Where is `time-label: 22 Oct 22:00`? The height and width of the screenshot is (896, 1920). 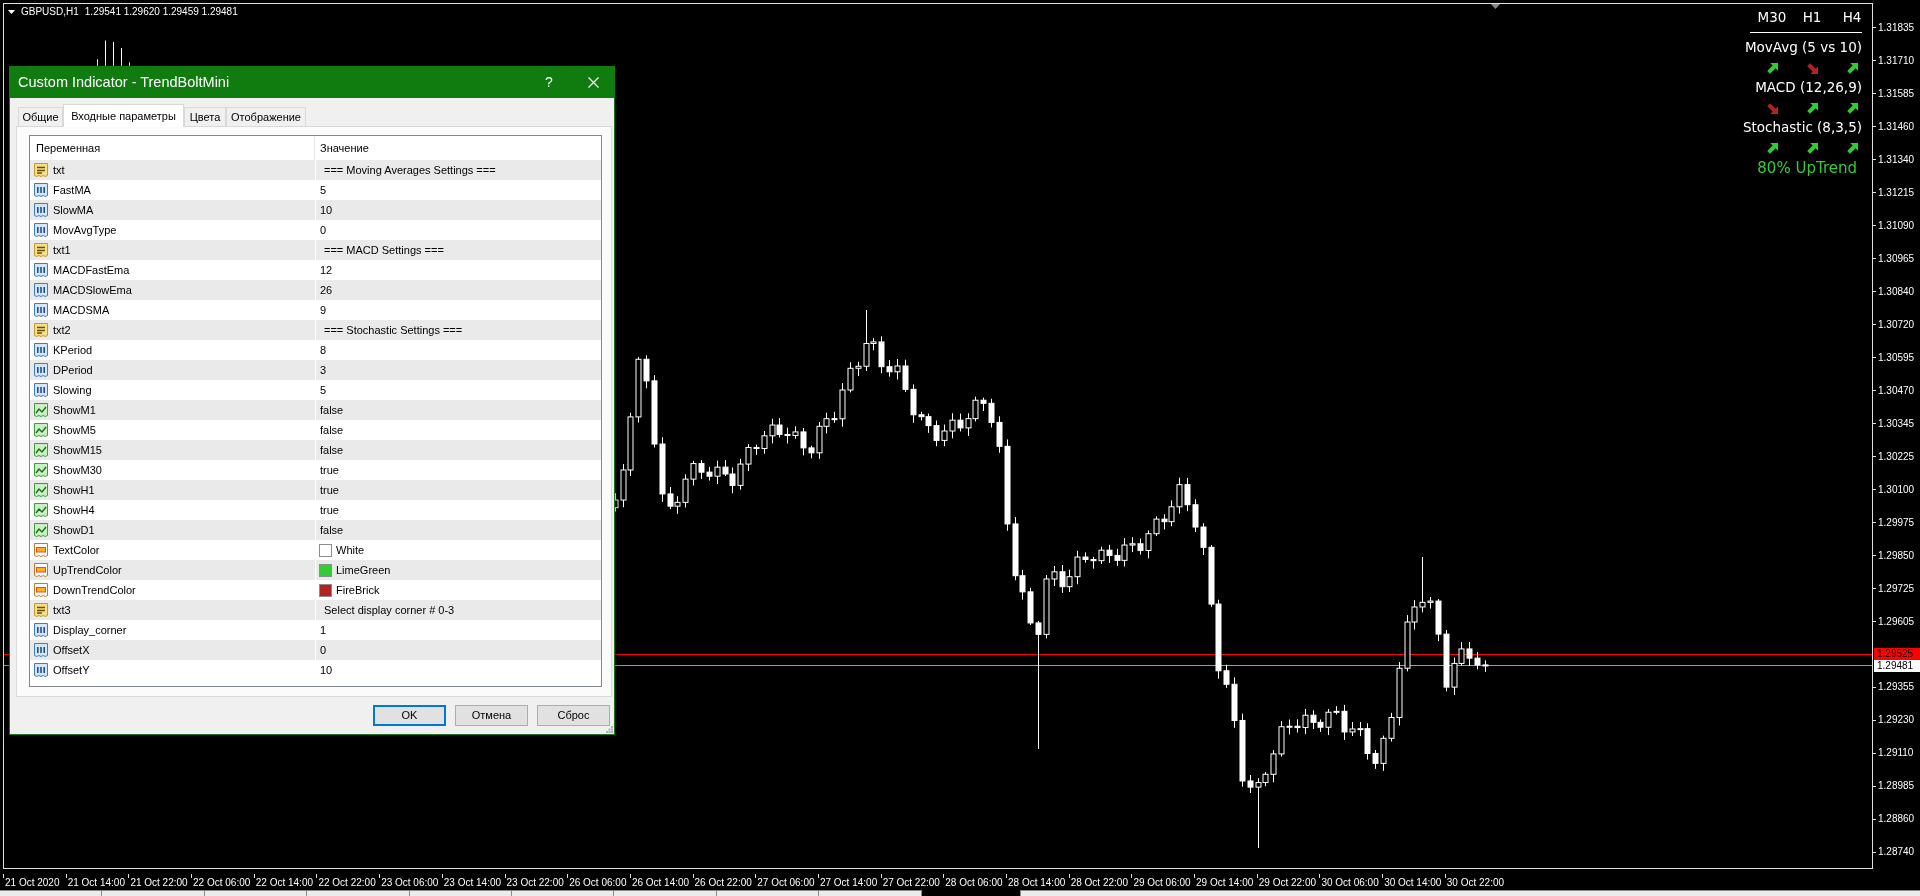 time-label: 22 Oct 22:00 is located at coordinates (346, 881).